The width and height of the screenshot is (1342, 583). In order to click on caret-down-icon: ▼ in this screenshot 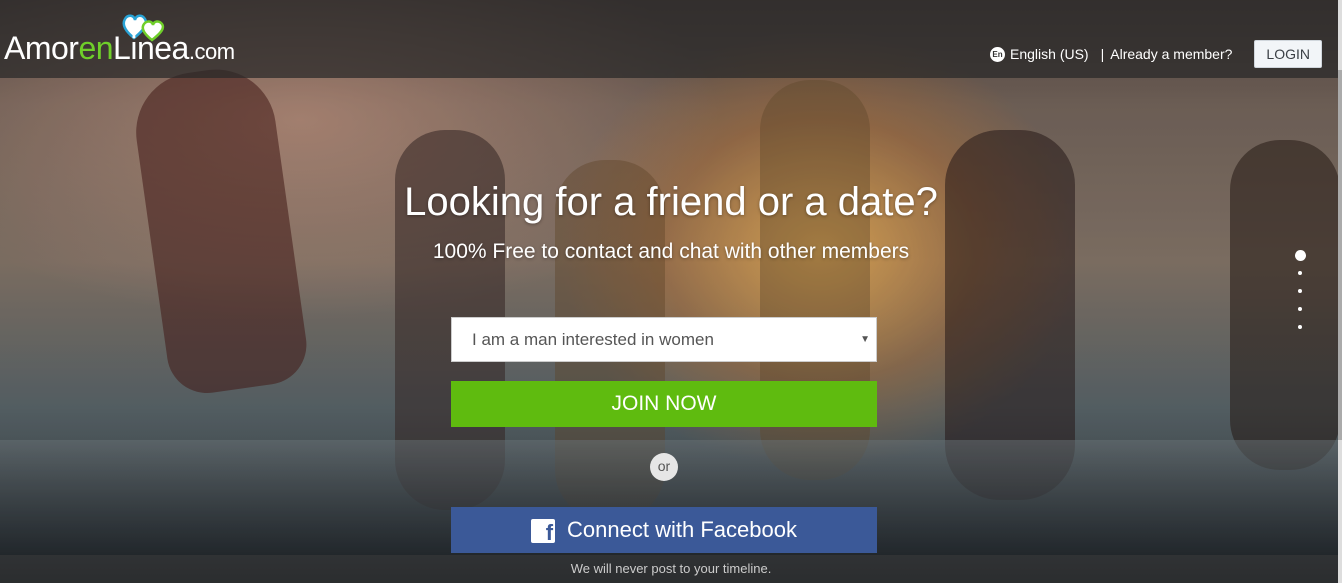, I will do `click(865, 339)`.